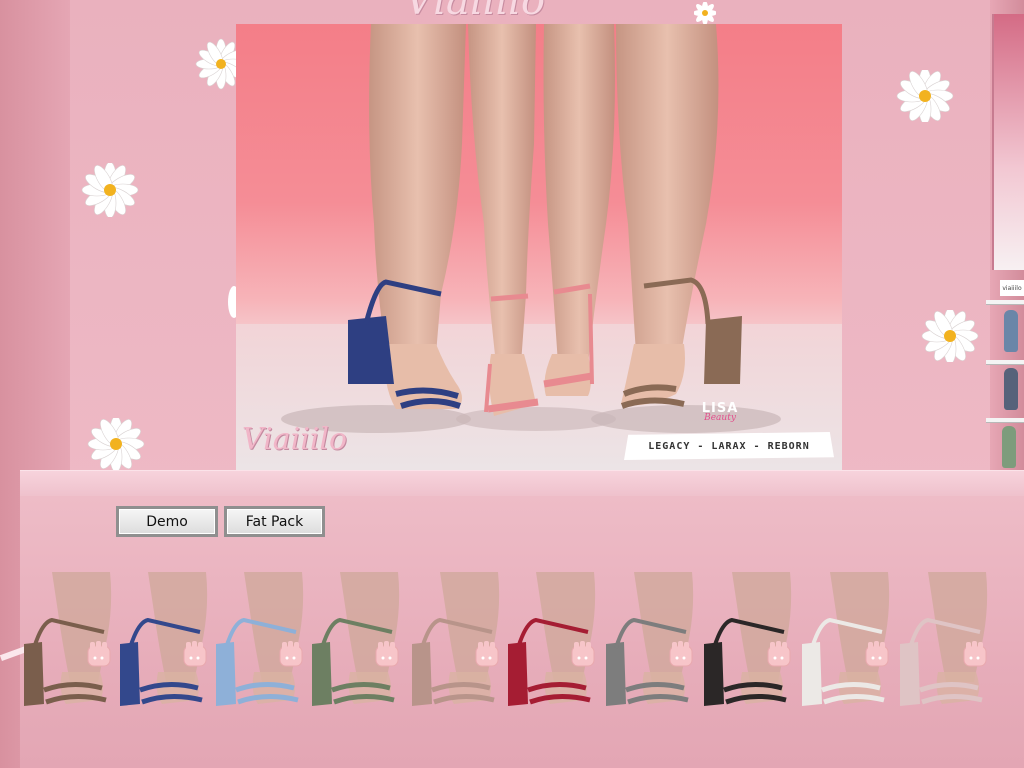 Image resolution: width=1024 pixels, height=768 pixels. Describe the element at coordinates (274, 521) in the screenshot. I see `fat-pack-button: Fat Pack` at that location.